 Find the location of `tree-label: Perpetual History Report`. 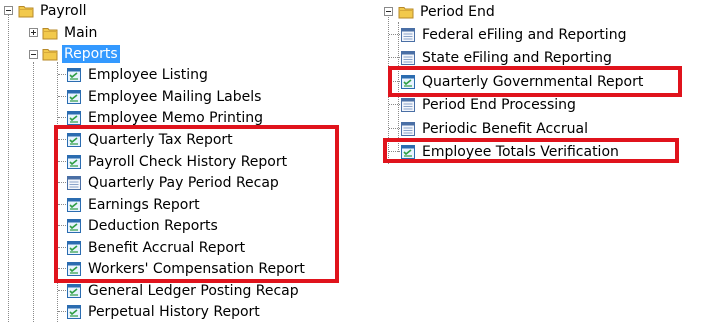

tree-label: Perpetual History Report is located at coordinates (174, 311).